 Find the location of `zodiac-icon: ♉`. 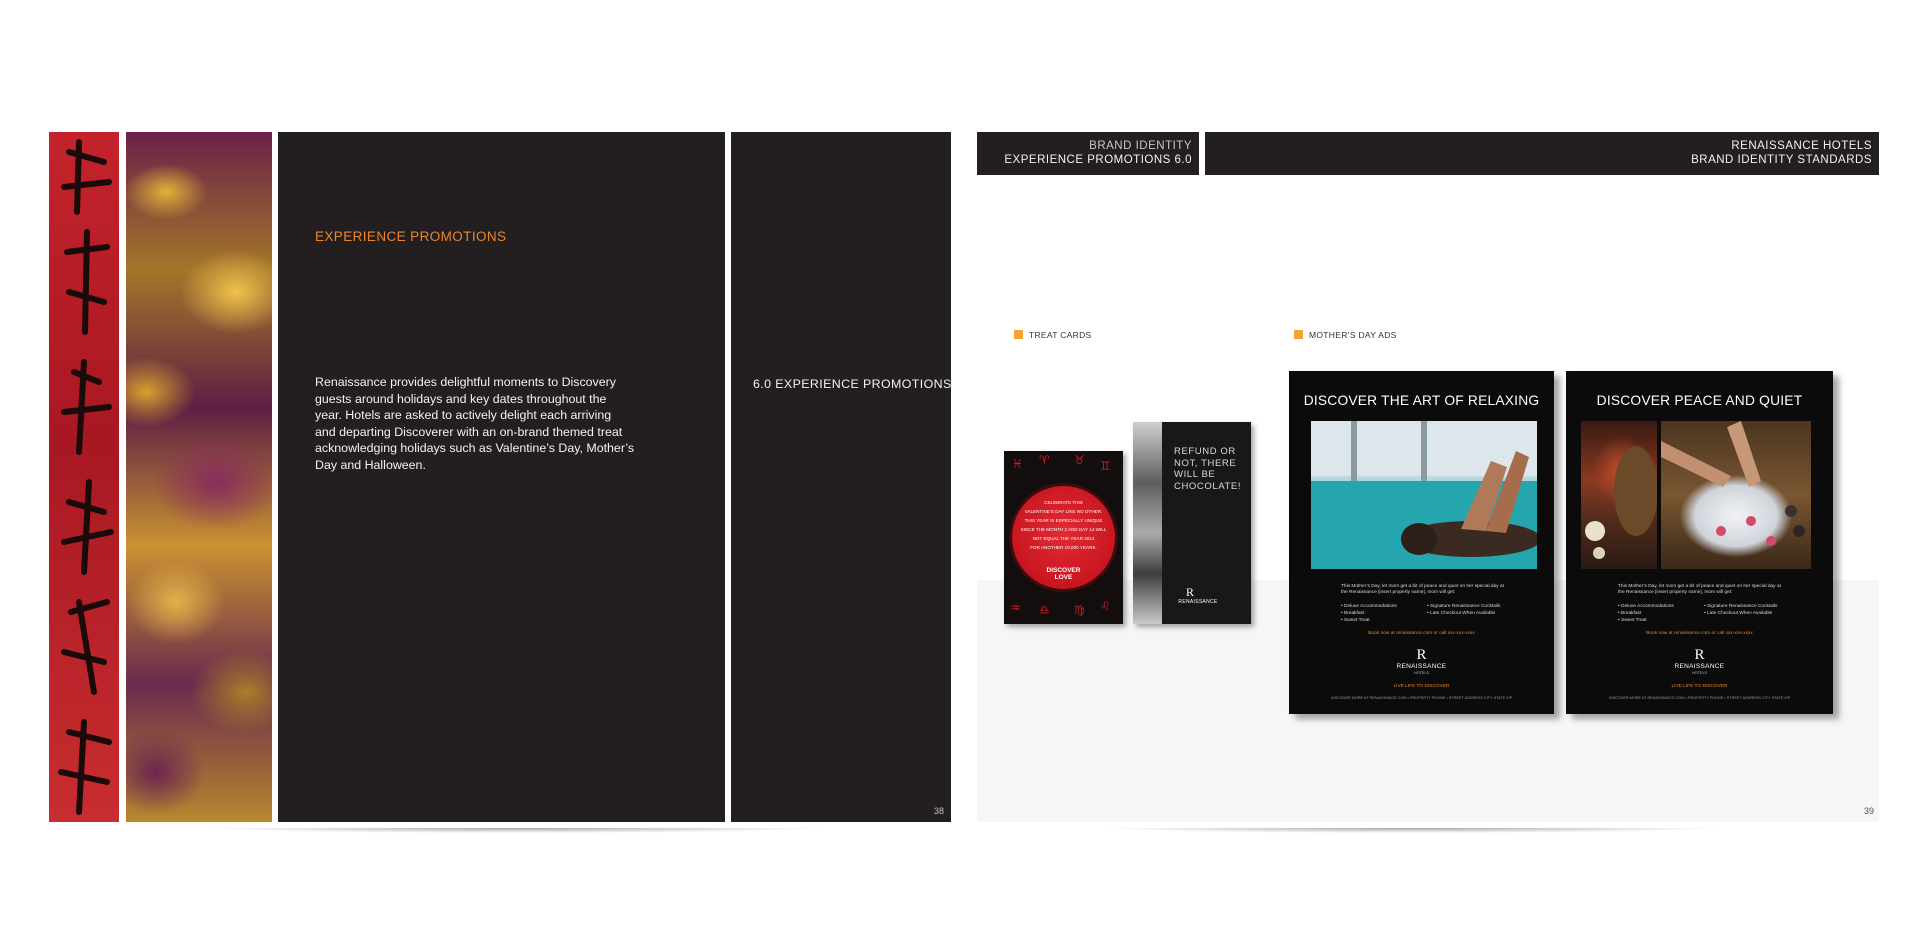

zodiac-icon: ♉ is located at coordinates (1079, 460).